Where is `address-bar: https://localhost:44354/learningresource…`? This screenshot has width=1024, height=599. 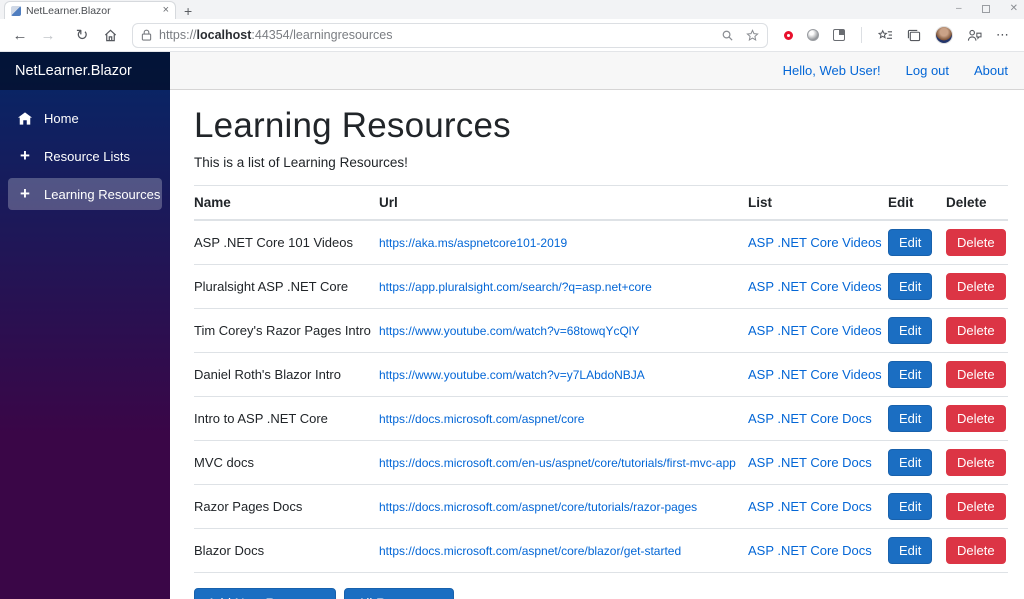 address-bar: https://localhost:44354/learningresource… is located at coordinates (450, 35).